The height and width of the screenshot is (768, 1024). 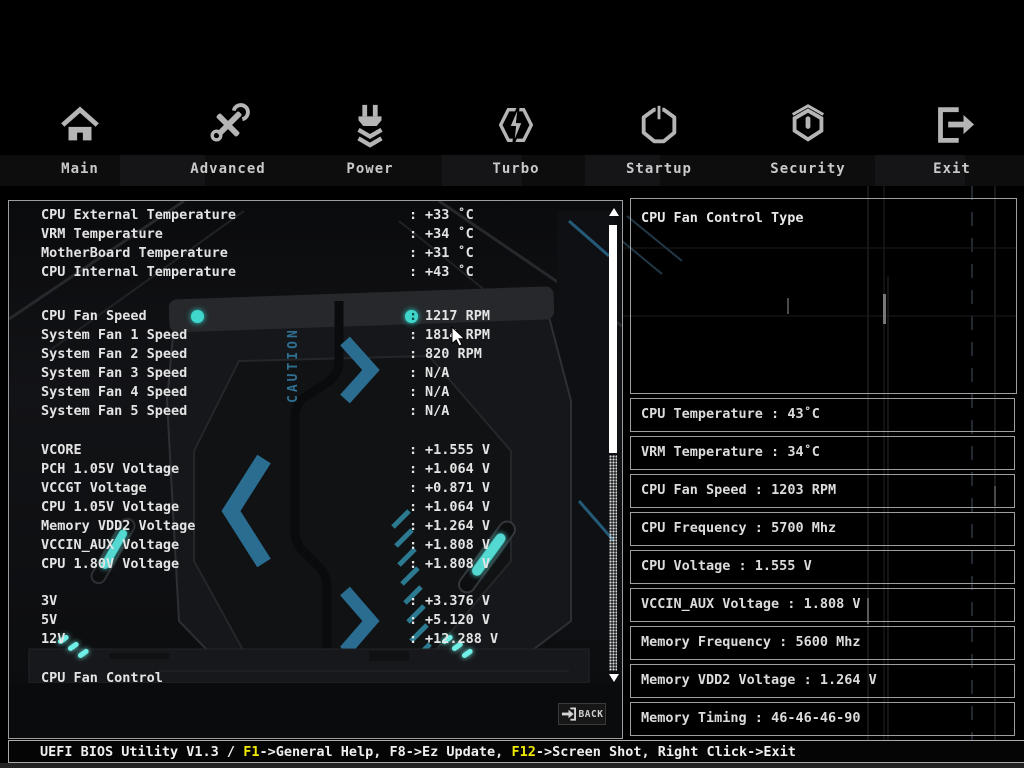 What do you see at coordinates (251, 751) in the screenshot?
I see `hotkey-f1: F1` at bounding box center [251, 751].